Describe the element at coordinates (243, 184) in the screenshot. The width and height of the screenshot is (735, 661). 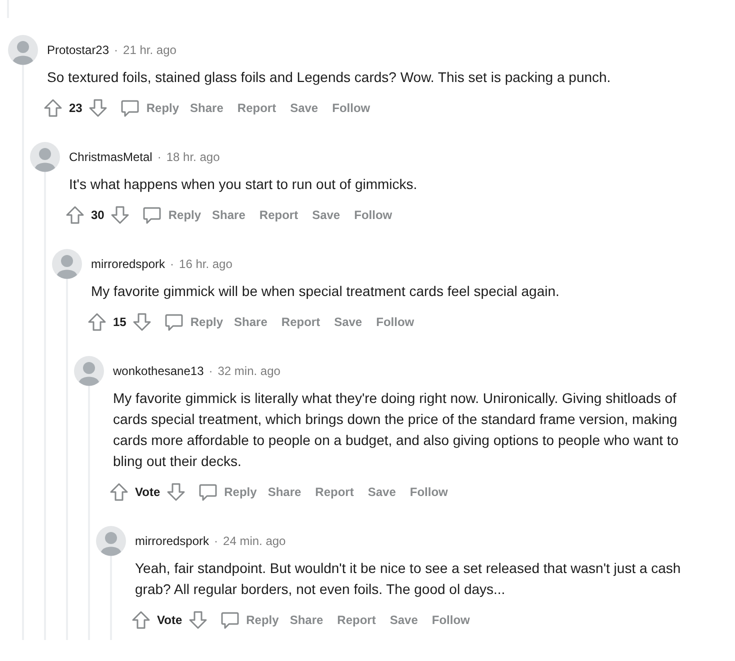
I see `comment-body: It's what happens when you start to run out of gimmicks.` at that location.